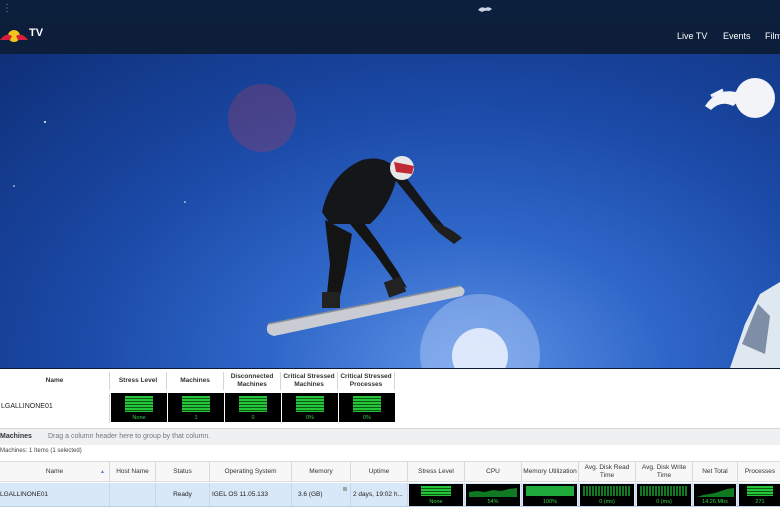 The image size is (780, 516). I want to click on row-memory: 3.6 (GB), so click(321, 494).